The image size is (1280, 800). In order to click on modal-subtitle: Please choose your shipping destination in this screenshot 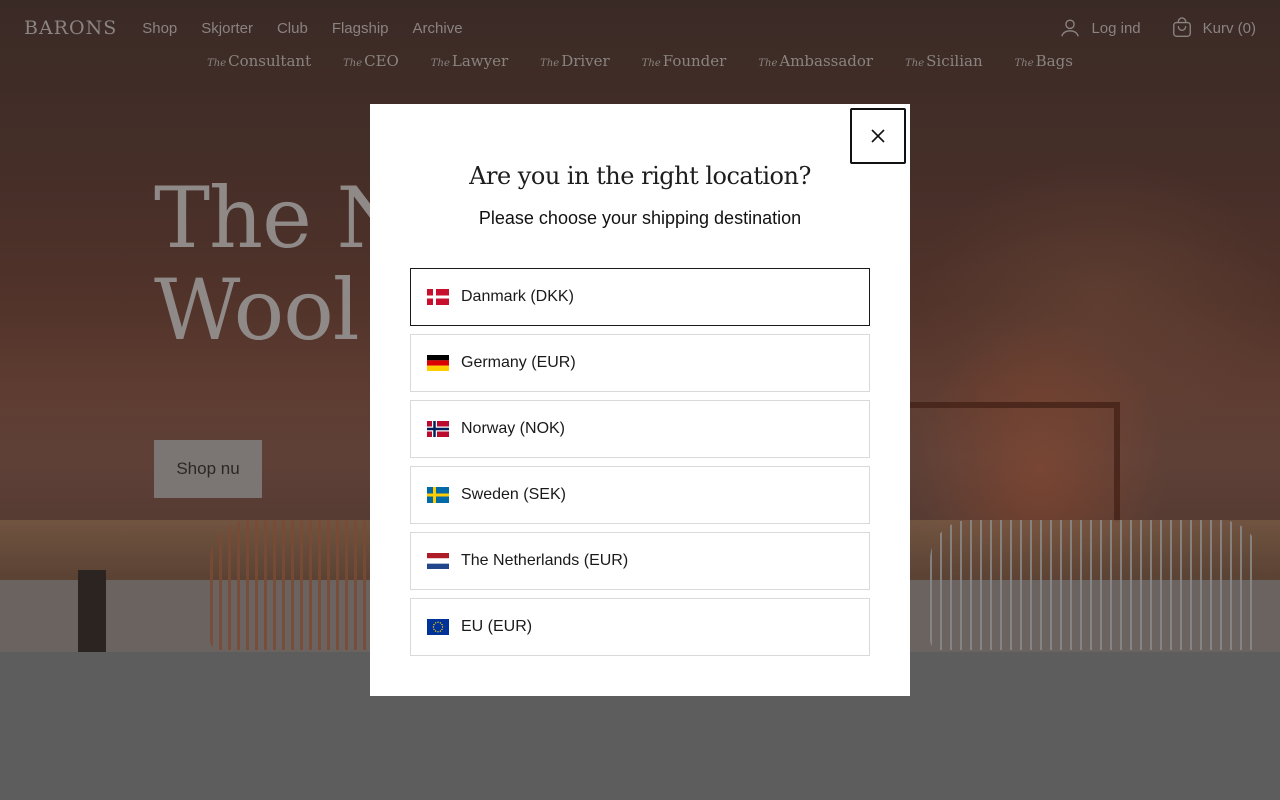, I will do `click(640, 218)`.